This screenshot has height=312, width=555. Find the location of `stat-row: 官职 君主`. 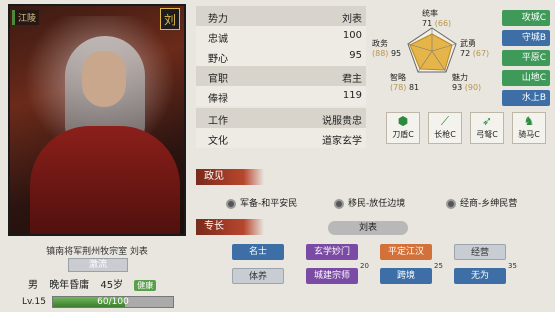

stat-row: 官职 君主 is located at coordinates (281, 76).